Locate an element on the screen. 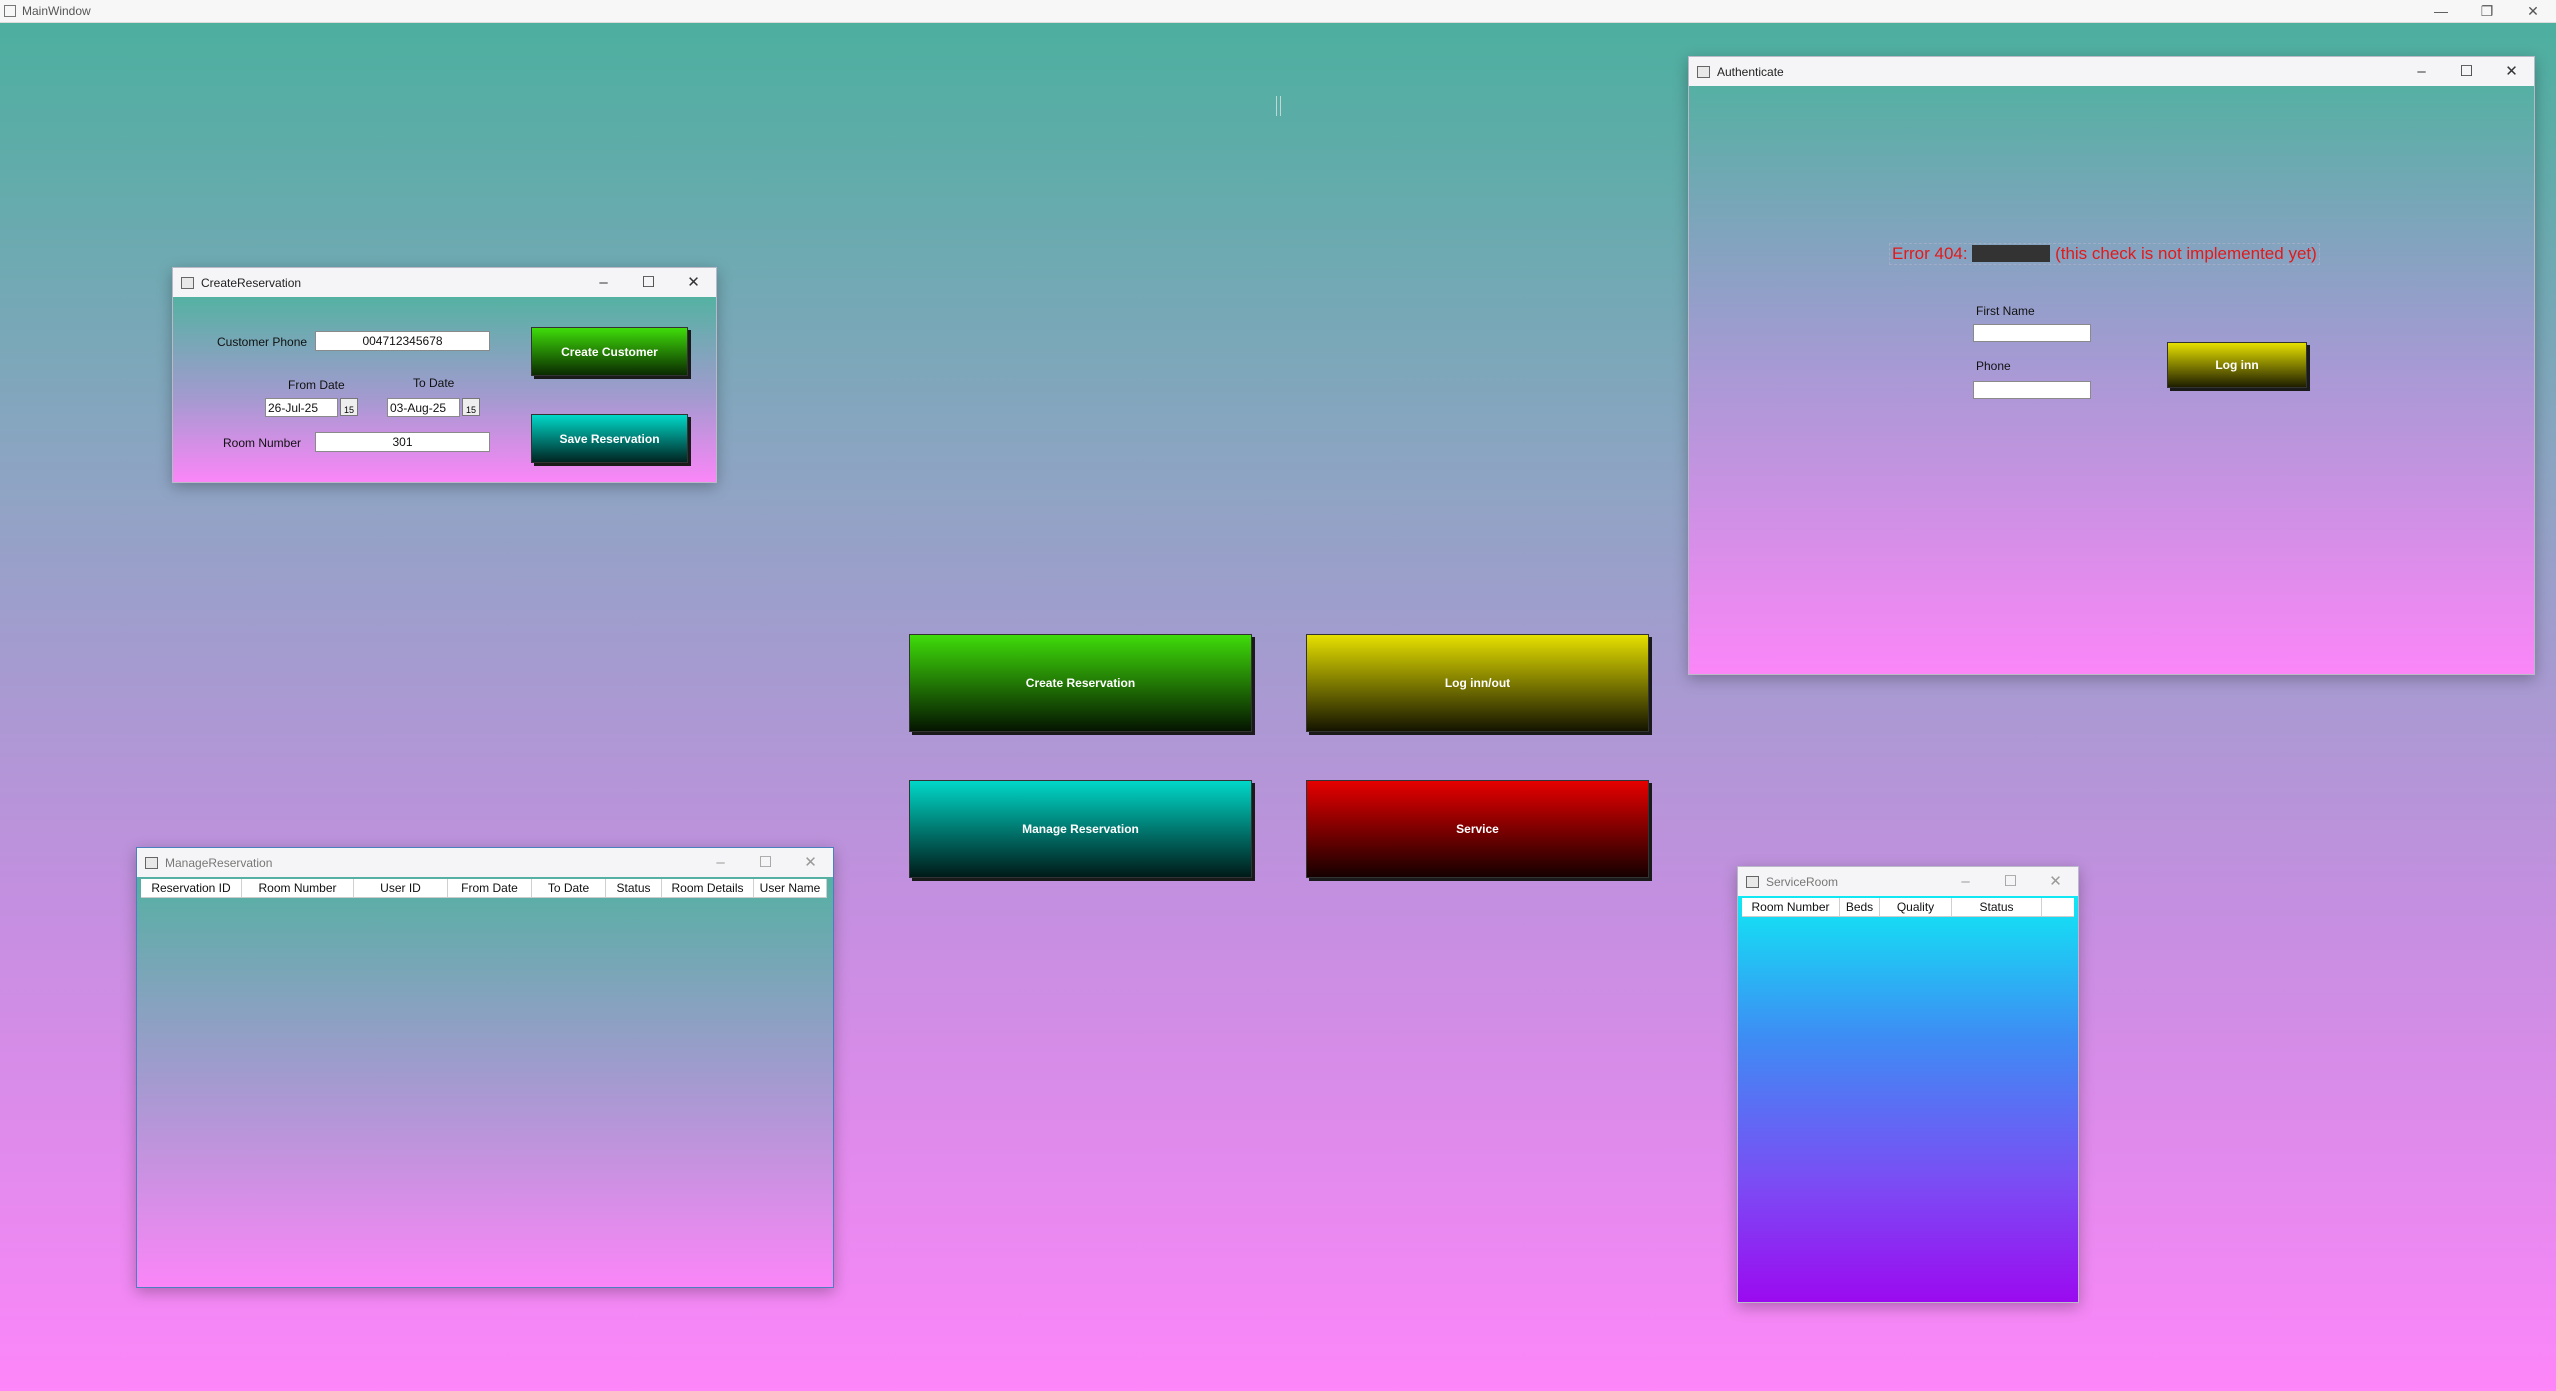  service-button: Service is located at coordinates (1477, 829).